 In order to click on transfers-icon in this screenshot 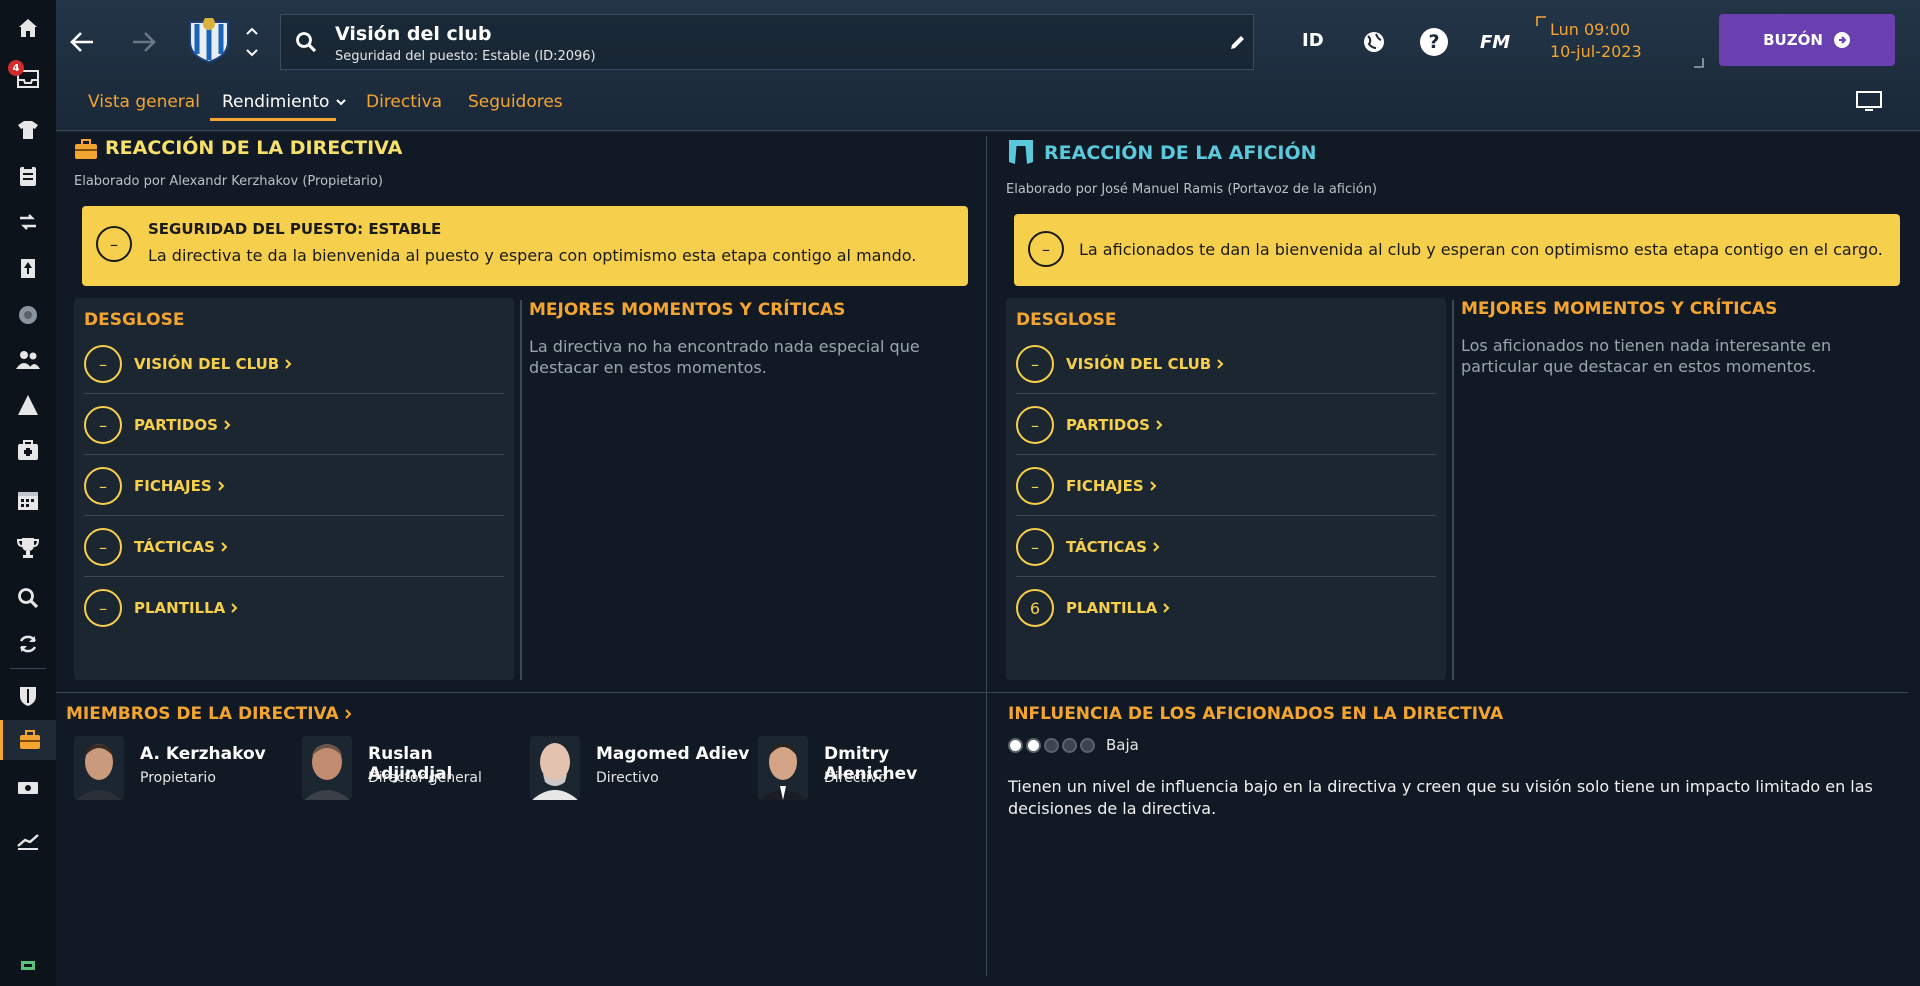, I will do `click(28, 222)`.